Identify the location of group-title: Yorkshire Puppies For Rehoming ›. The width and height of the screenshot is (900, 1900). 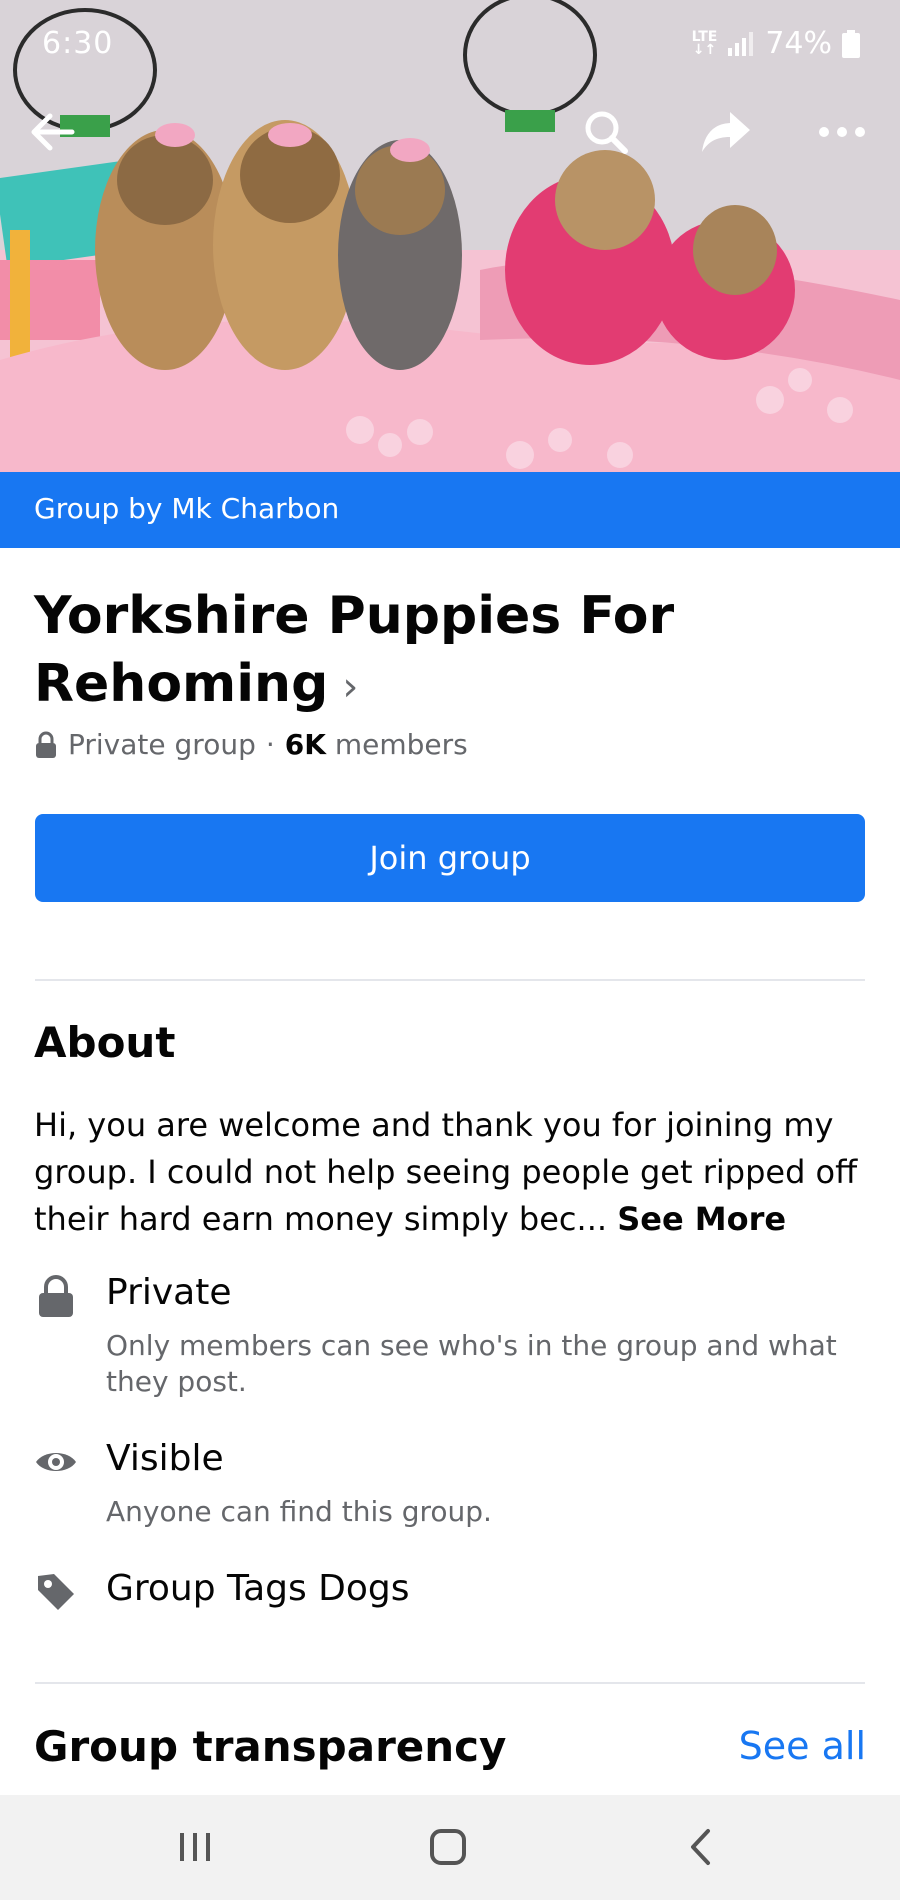
(414, 651).